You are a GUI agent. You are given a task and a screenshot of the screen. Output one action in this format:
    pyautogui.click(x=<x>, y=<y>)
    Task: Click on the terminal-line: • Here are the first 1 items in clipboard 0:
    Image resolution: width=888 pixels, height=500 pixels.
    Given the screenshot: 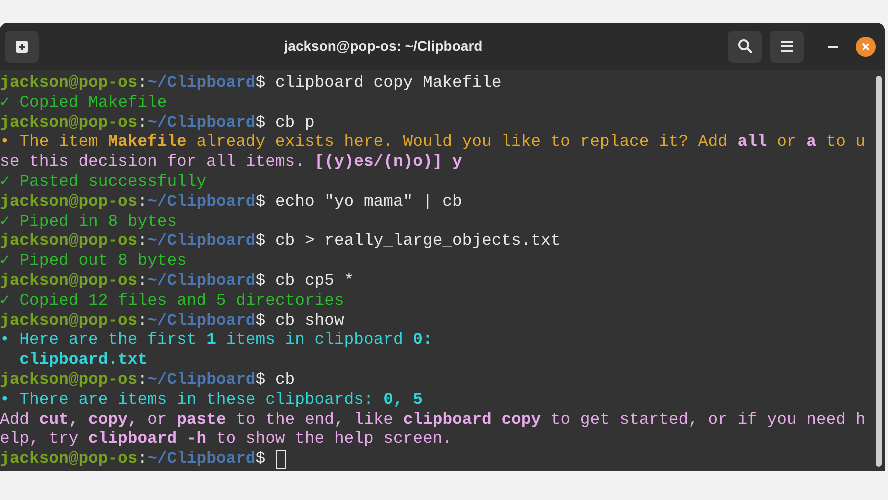 What is the action you would take?
    pyautogui.click(x=216, y=340)
    